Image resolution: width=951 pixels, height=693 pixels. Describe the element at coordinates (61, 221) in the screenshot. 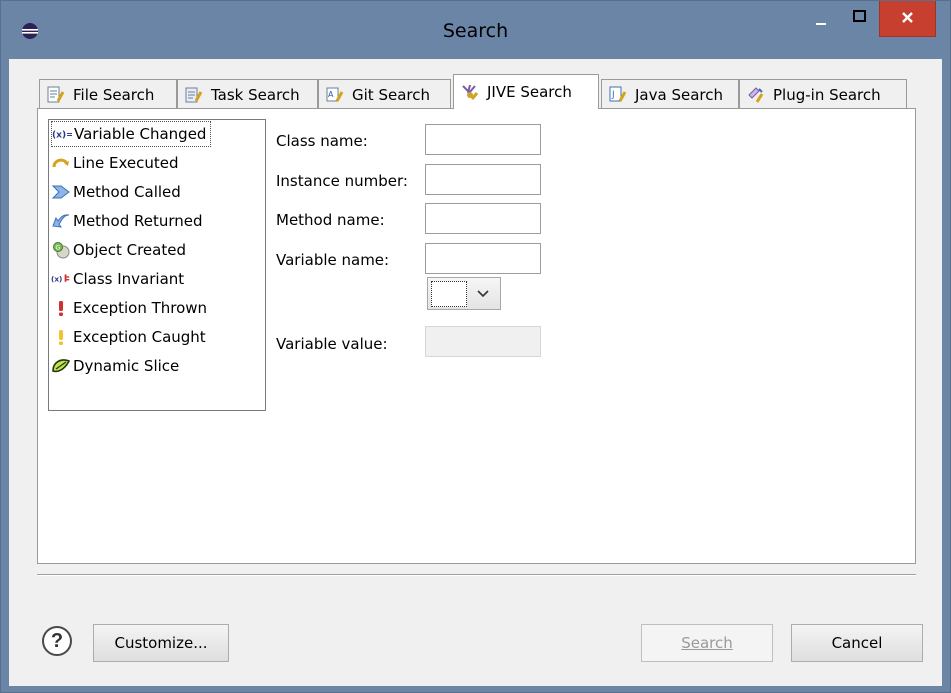

I see `method-returned-icon` at that location.